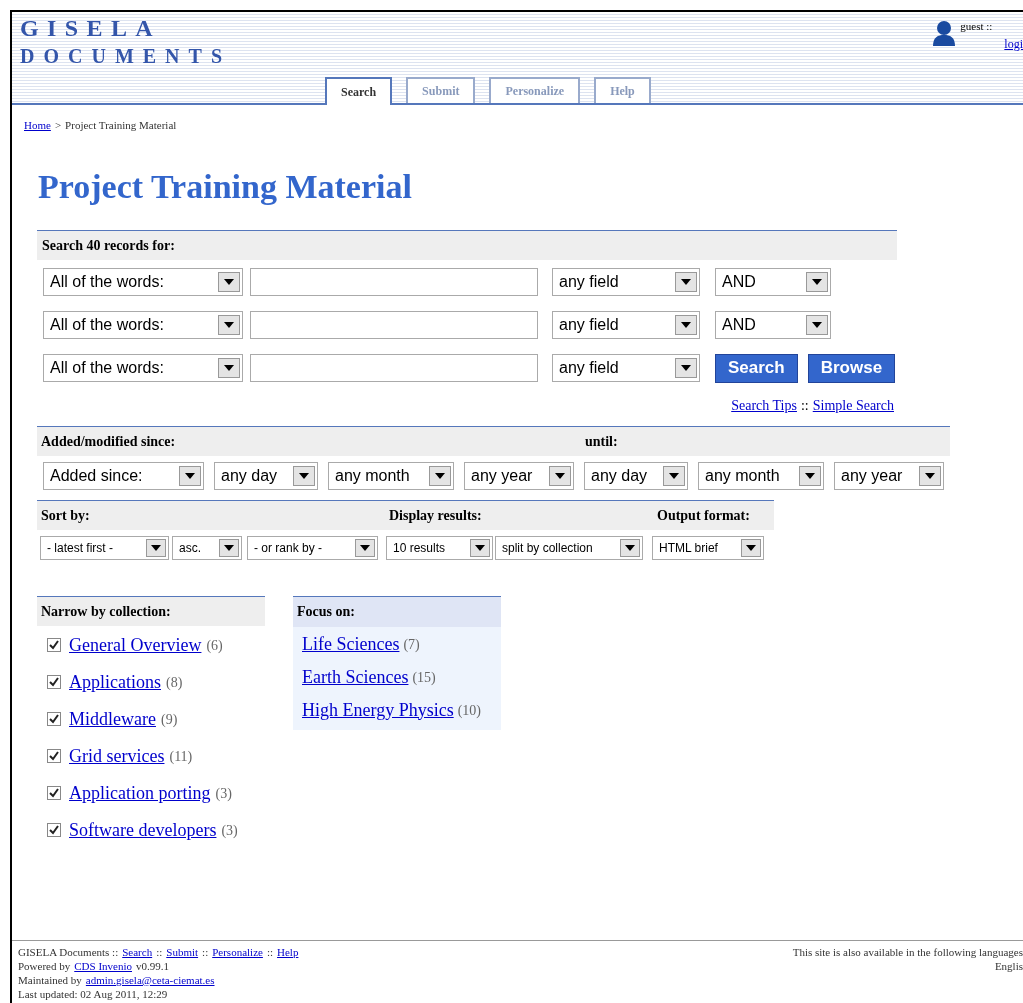 The image size is (1023, 1003). Describe the element at coordinates (436, 515) in the screenshot. I see `section-heading: Display results:` at that location.